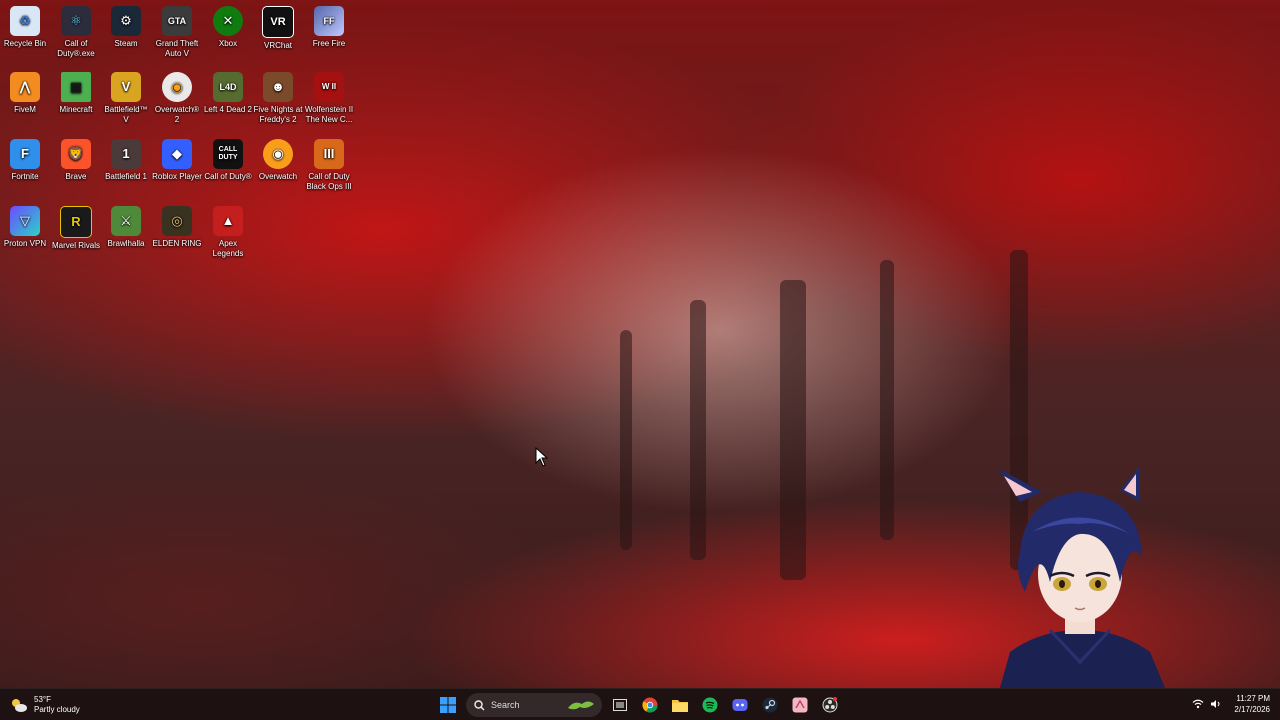 Image resolution: width=1280 pixels, height=720 pixels. I want to click on desktop-icon-steam: ⚙ Steam, so click(126, 25).